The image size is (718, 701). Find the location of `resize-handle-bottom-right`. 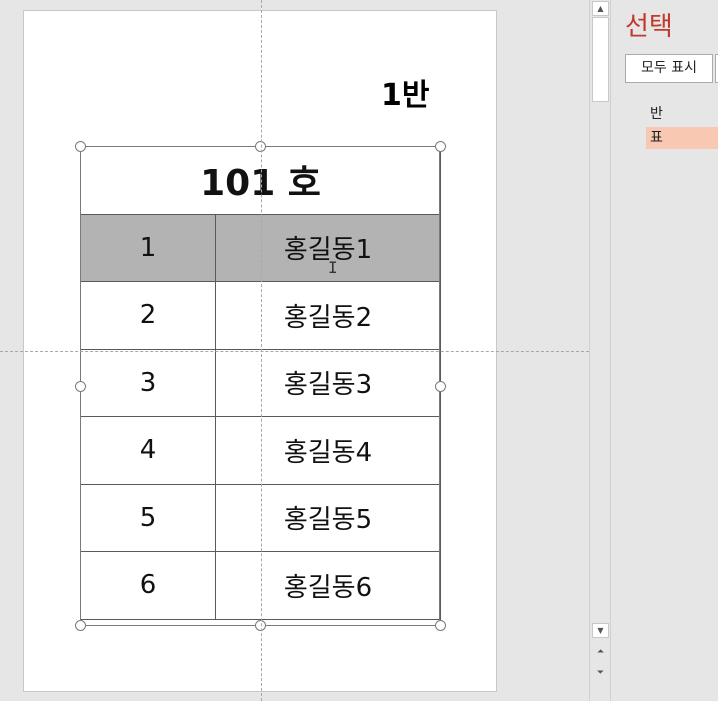

resize-handle-bottom-right is located at coordinates (440, 625).